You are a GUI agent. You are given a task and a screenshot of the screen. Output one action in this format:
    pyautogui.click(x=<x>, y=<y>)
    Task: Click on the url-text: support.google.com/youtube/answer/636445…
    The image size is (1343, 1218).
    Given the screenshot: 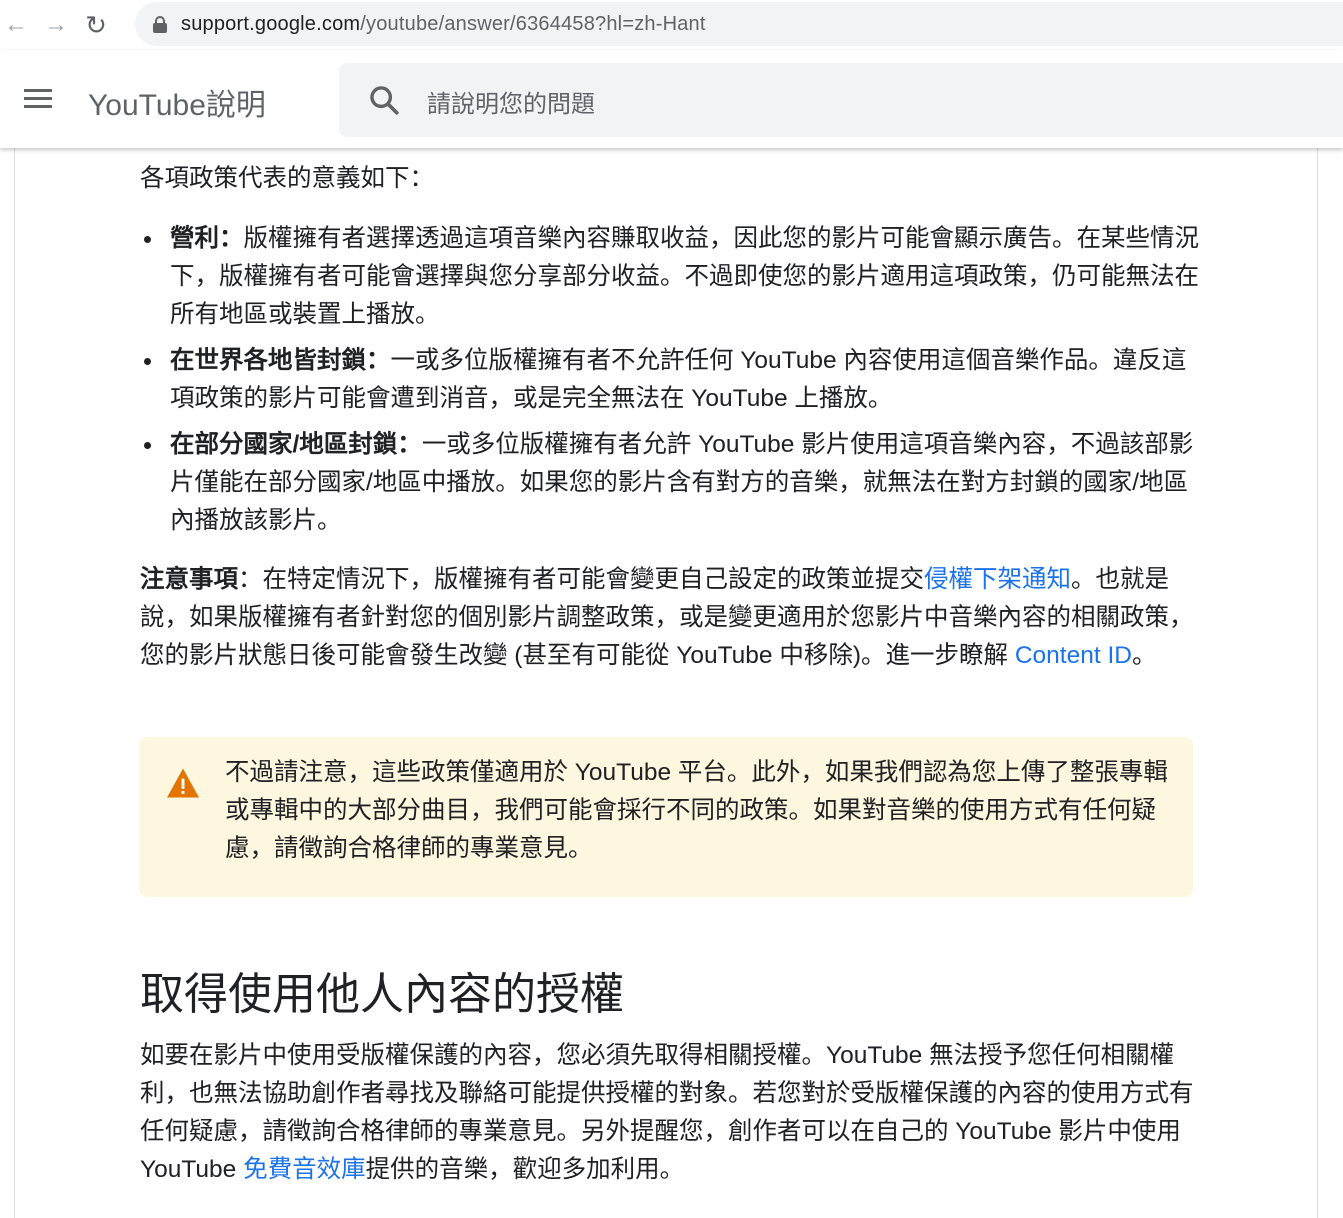 What is the action you would take?
    pyautogui.click(x=443, y=24)
    